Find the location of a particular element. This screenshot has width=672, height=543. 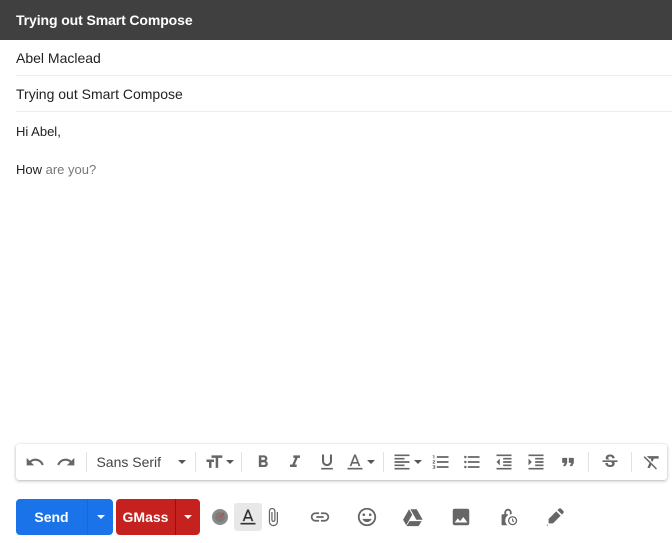

insert-drive-button is located at coordinates (413, 517).